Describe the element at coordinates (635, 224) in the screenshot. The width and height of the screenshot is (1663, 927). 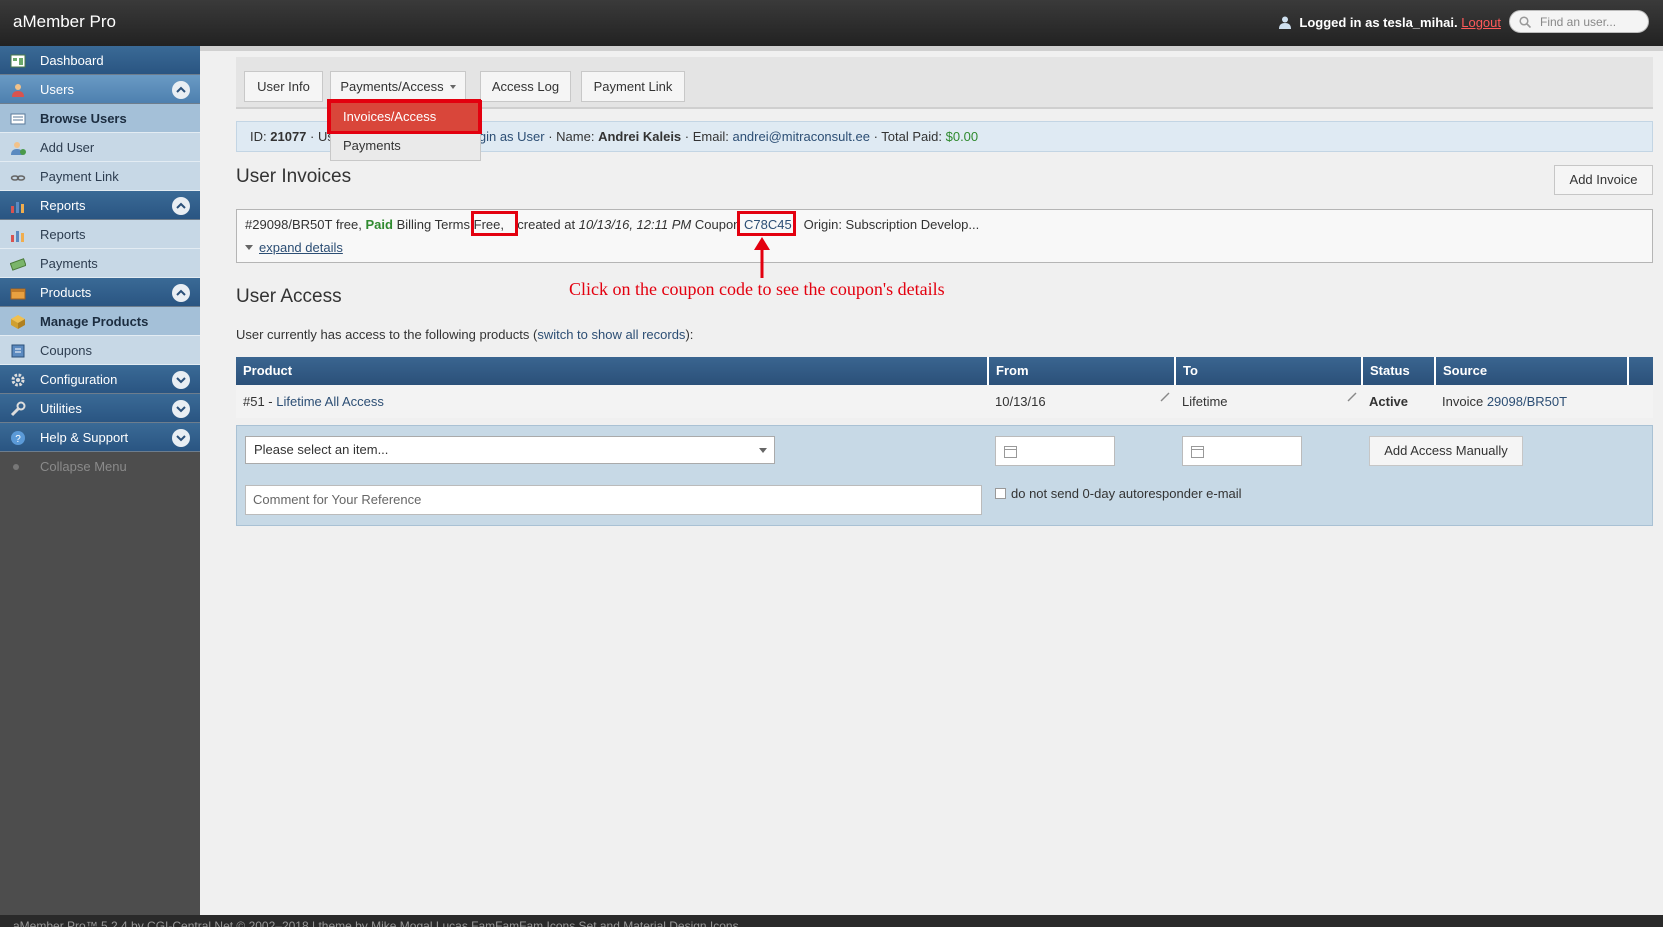
I see `created-value: 10/13/16, 12:11 PM` at that location.